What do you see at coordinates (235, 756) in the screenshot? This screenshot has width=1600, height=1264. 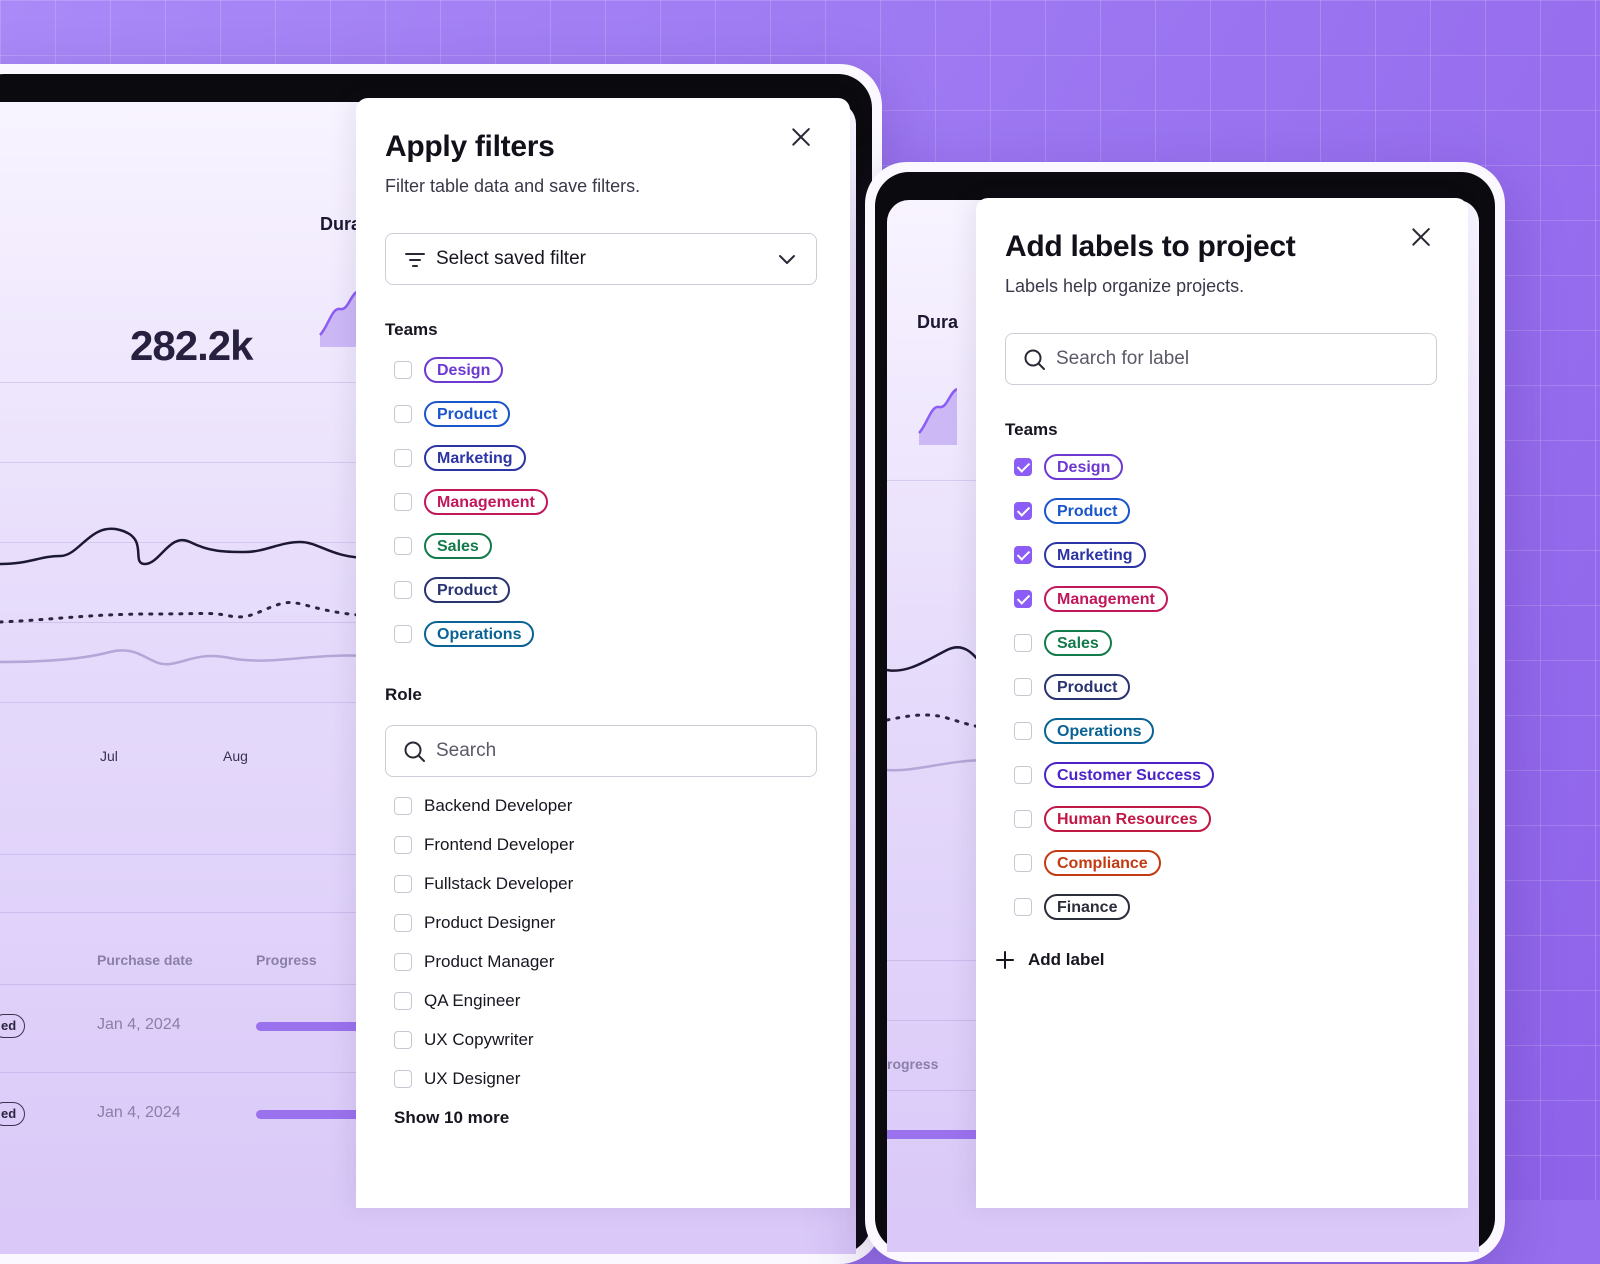 I see `axis-label: Aug` at bounding box center [235, 756].